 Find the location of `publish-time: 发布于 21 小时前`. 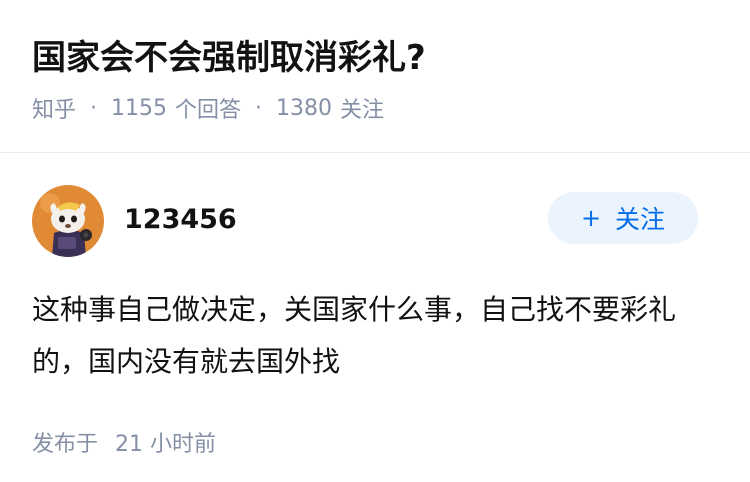

publish-time: 发布于 21 小时前 is located at coordinates (375, 442).